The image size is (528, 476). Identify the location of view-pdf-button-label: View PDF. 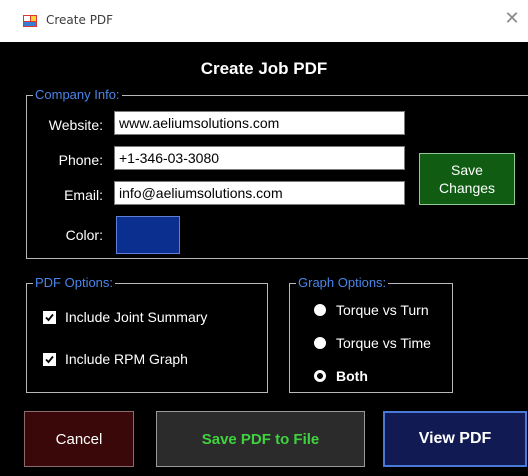
(455, 438).